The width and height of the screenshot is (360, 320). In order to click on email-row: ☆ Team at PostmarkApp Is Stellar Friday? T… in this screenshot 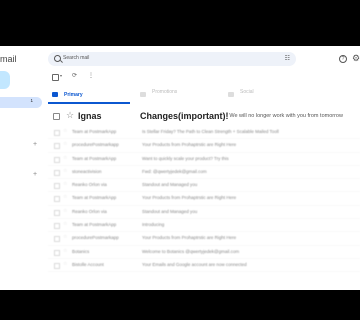, I will do `click(204, 133)`.